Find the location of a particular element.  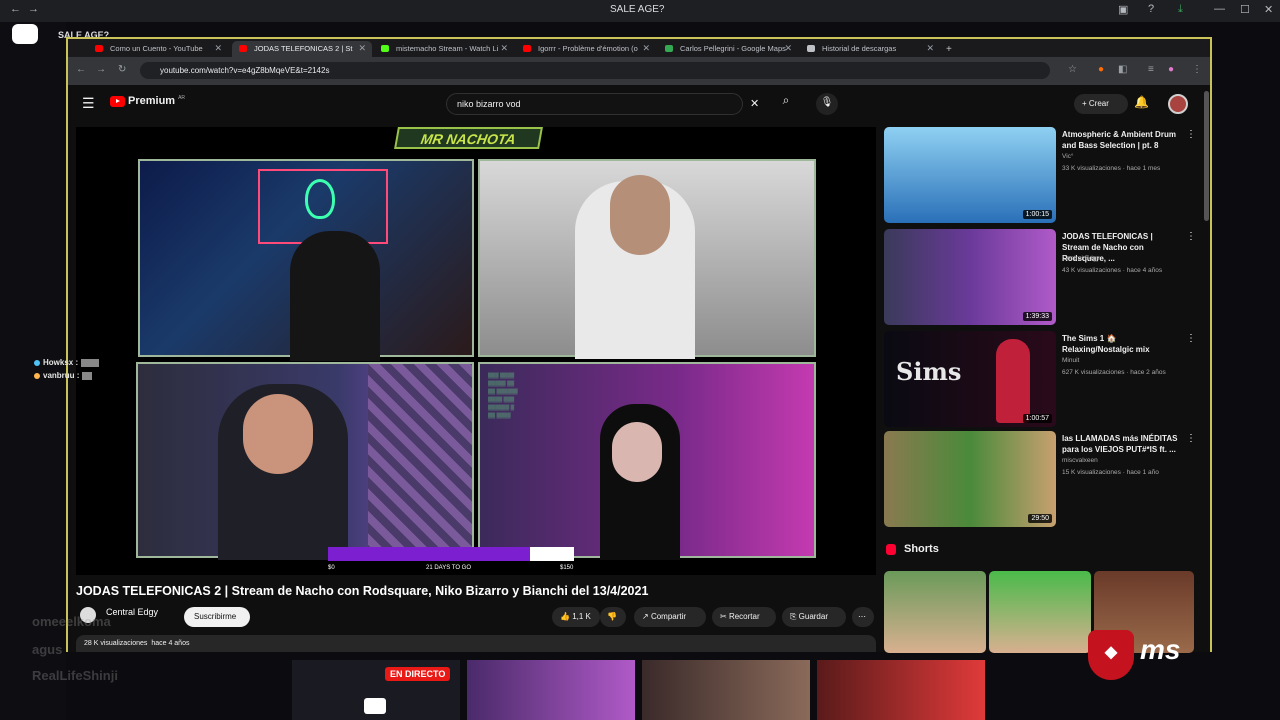

stream-banner: MR NACHOTA is located at coordinates (468, 138).